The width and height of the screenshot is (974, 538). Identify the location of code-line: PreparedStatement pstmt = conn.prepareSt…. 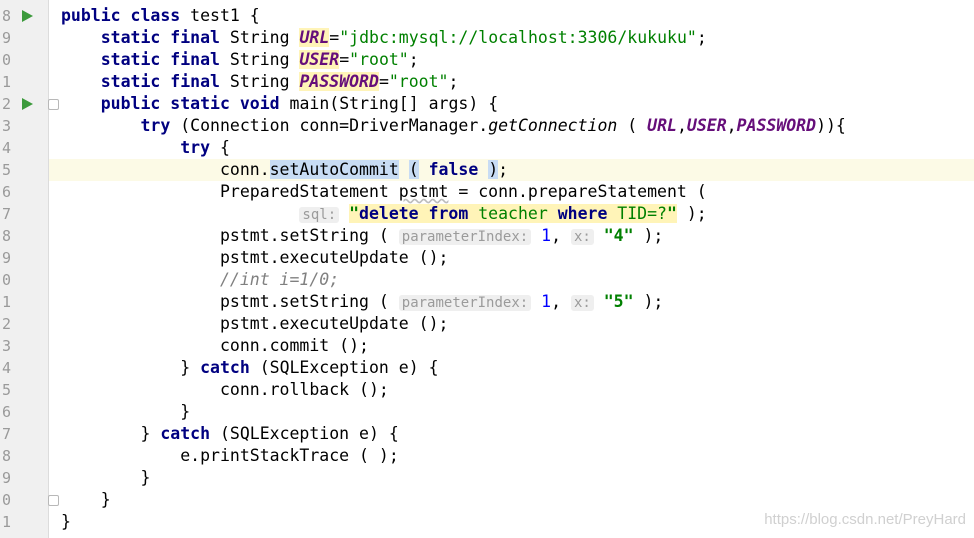
(463, 191).